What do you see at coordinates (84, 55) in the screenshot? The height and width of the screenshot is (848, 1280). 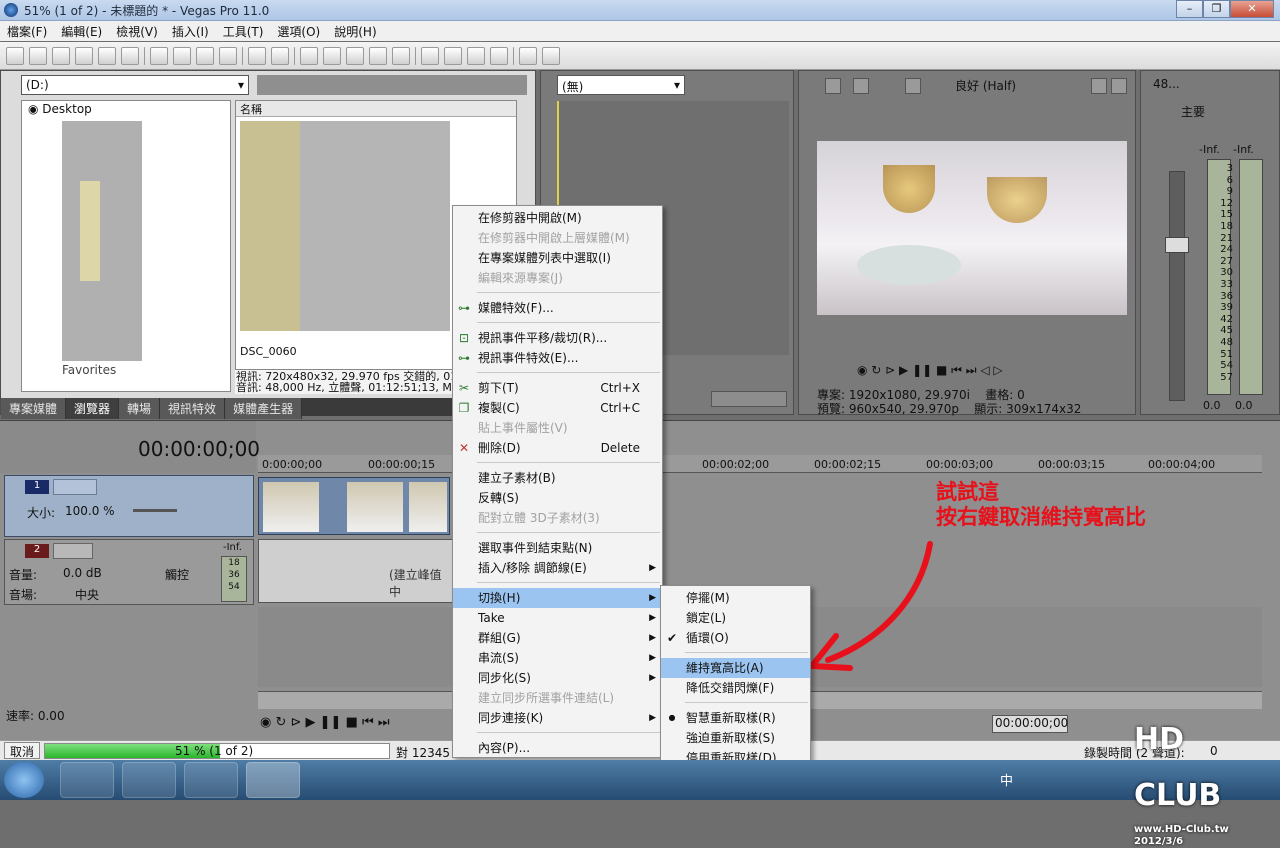 I see `save-as-icon` at bounding box center [84, 55].